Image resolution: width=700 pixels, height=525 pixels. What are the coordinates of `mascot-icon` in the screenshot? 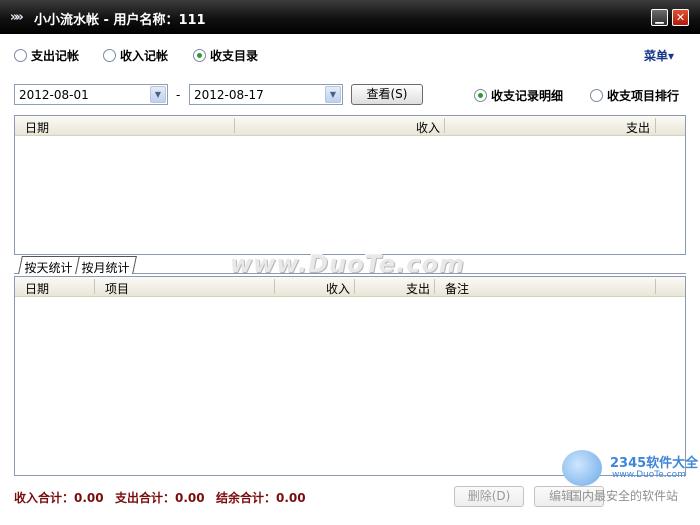 It's located at (582, 468).